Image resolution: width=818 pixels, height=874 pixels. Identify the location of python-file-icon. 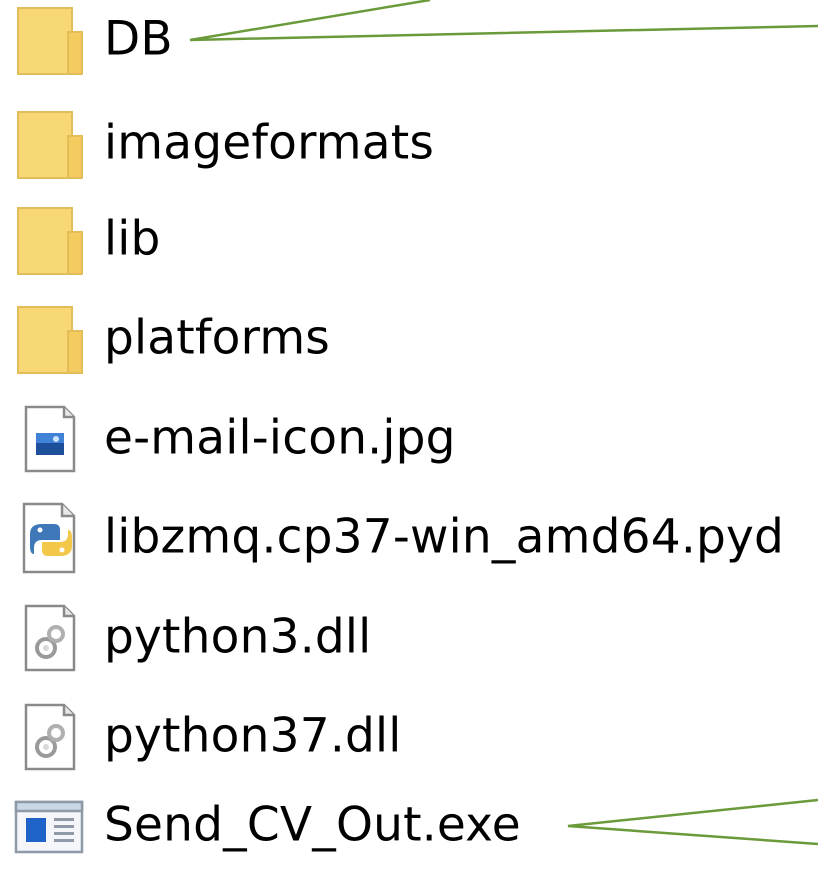
(50, 538).